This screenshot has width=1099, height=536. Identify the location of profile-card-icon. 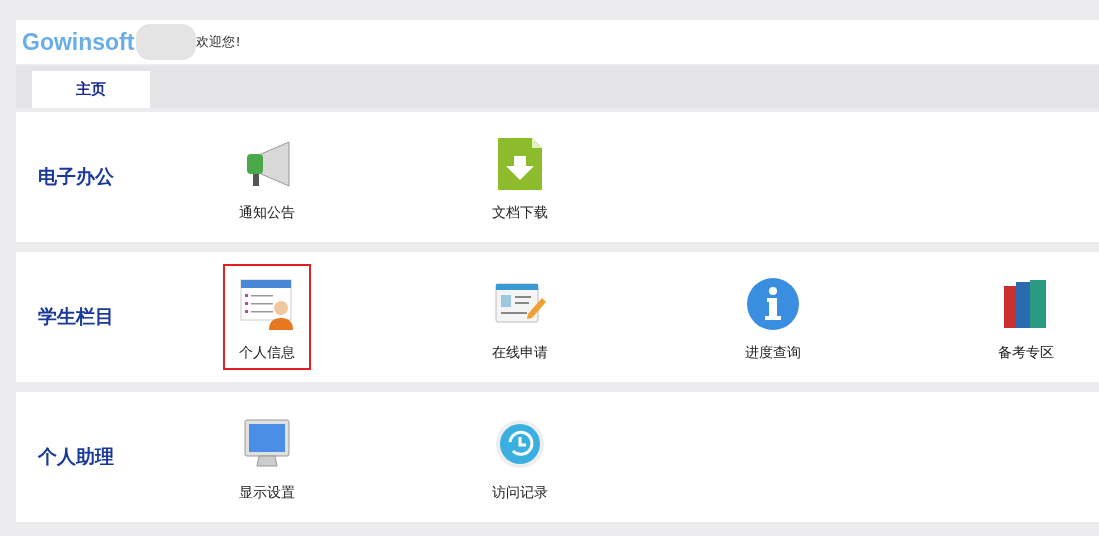
(266, 304).